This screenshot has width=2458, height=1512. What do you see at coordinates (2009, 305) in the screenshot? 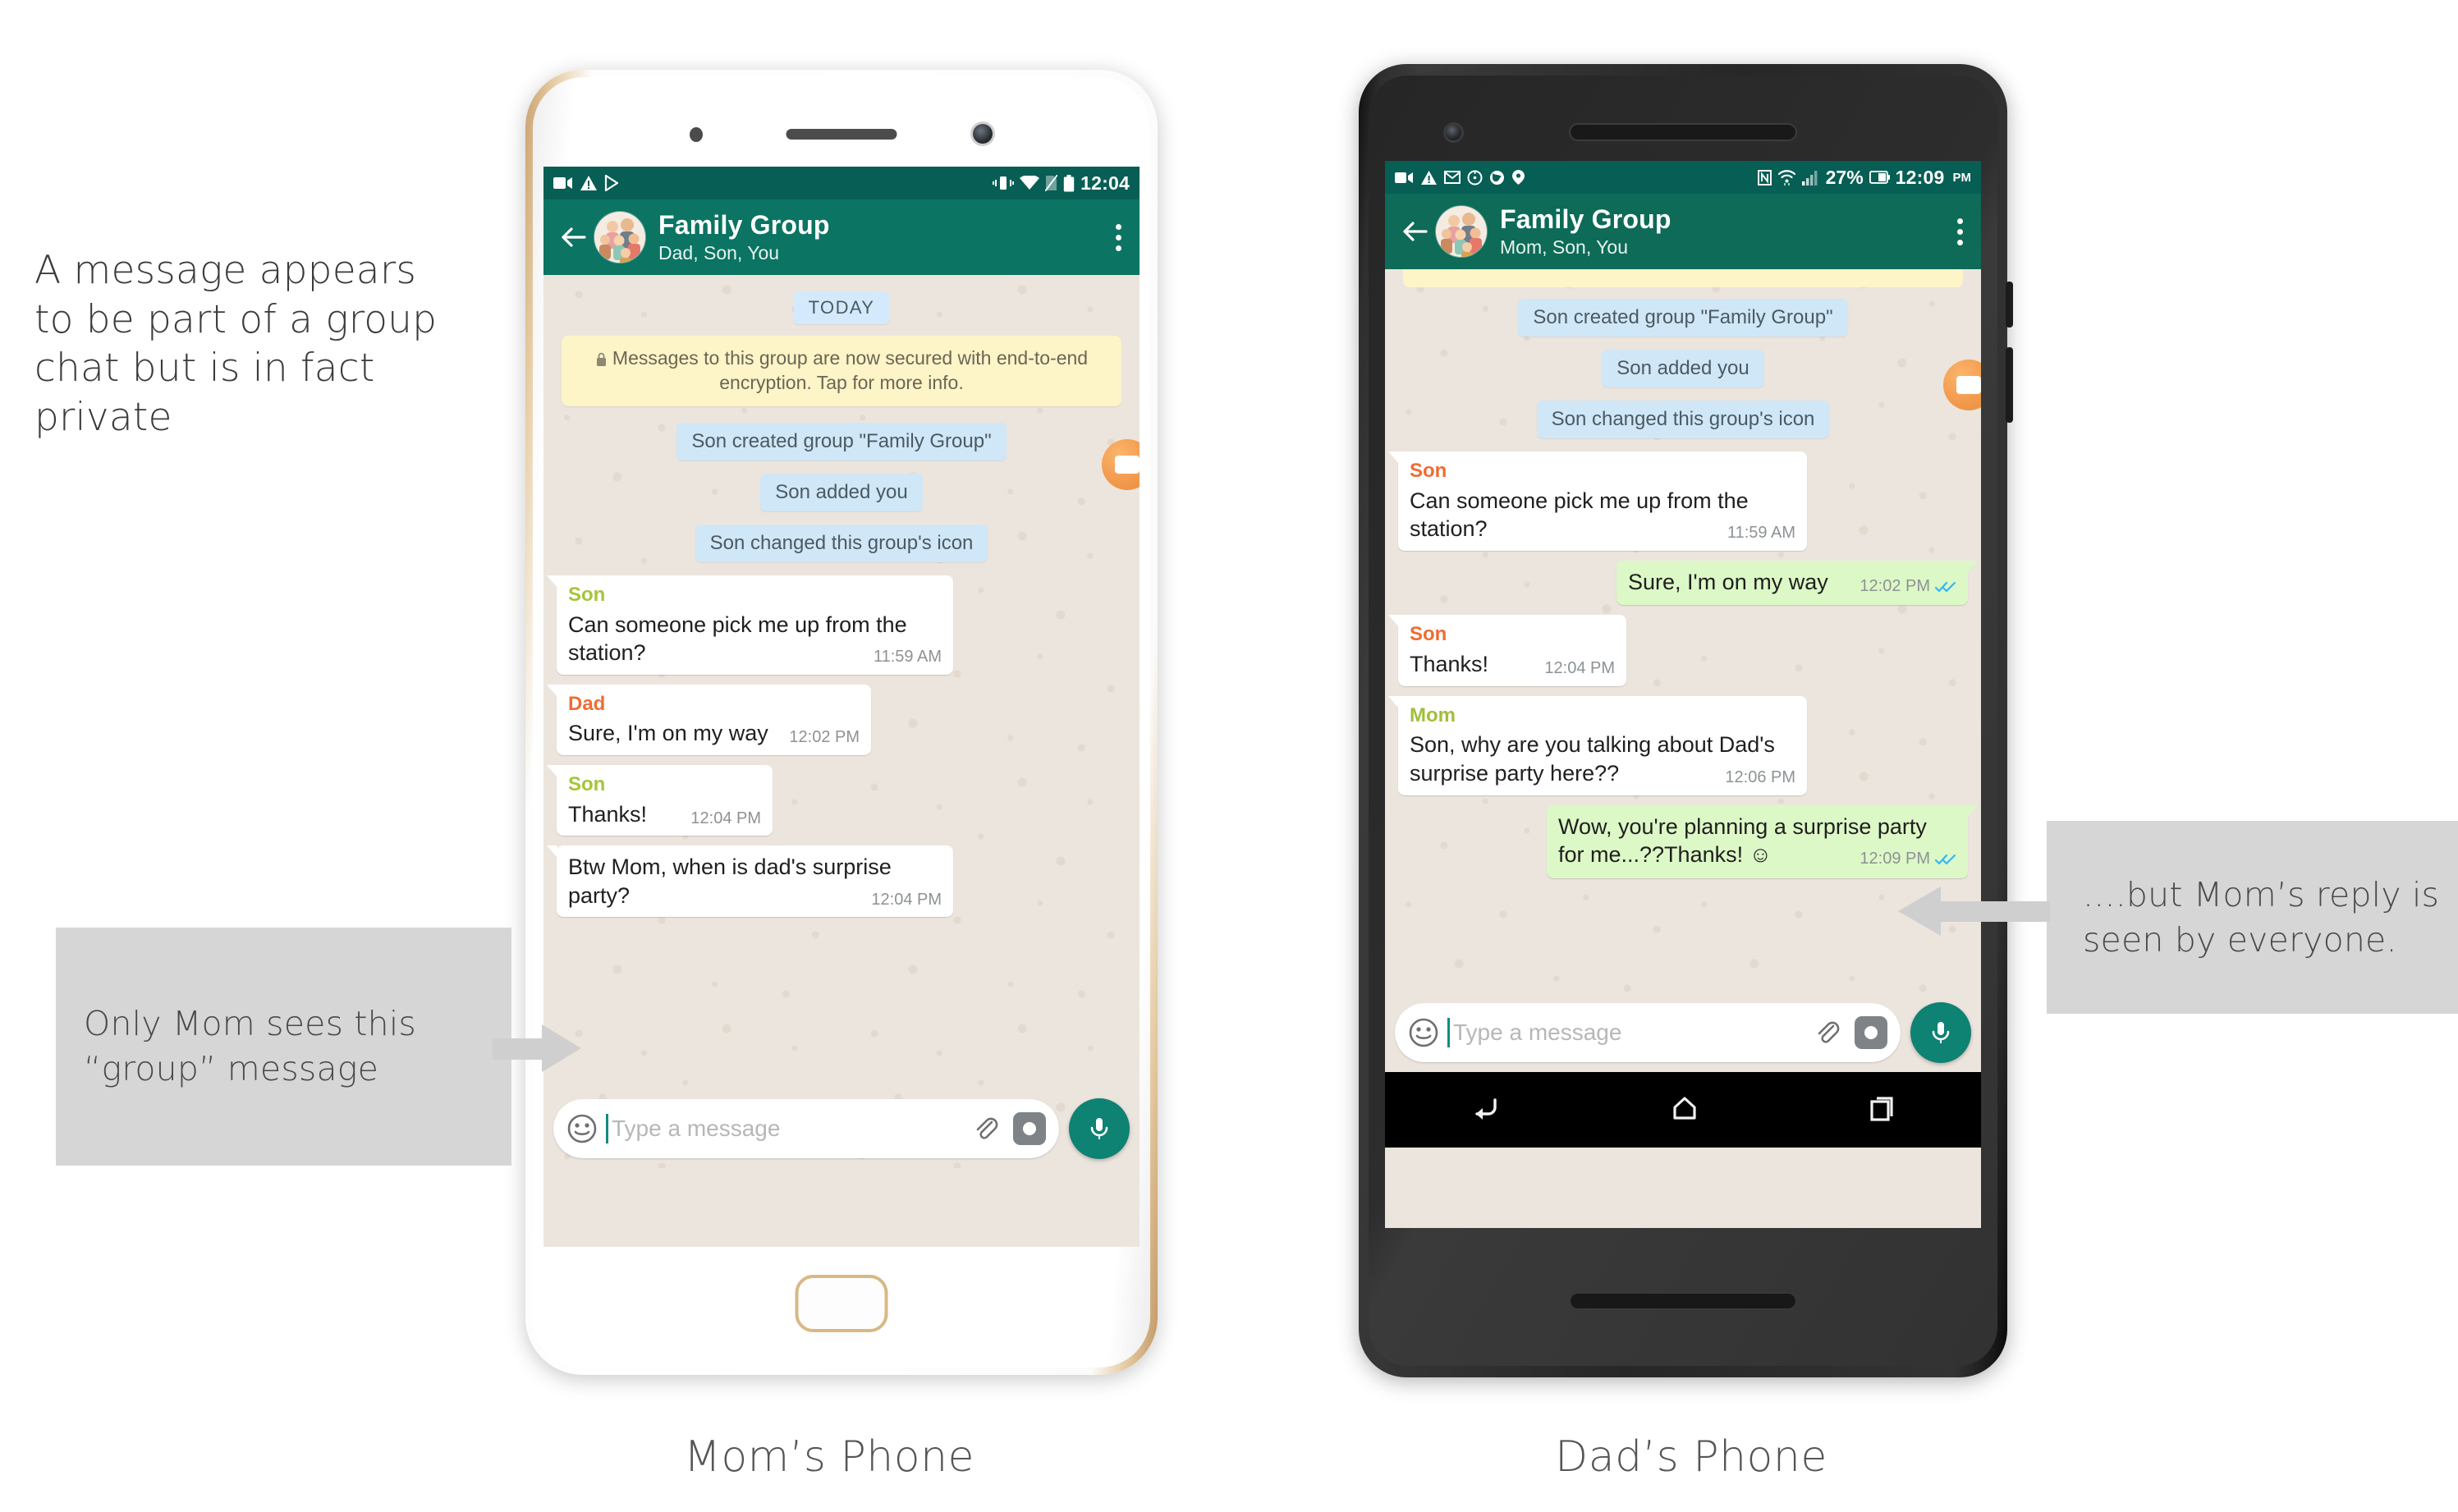
I see `side-button-upper` at bounding box center [2009, 305].